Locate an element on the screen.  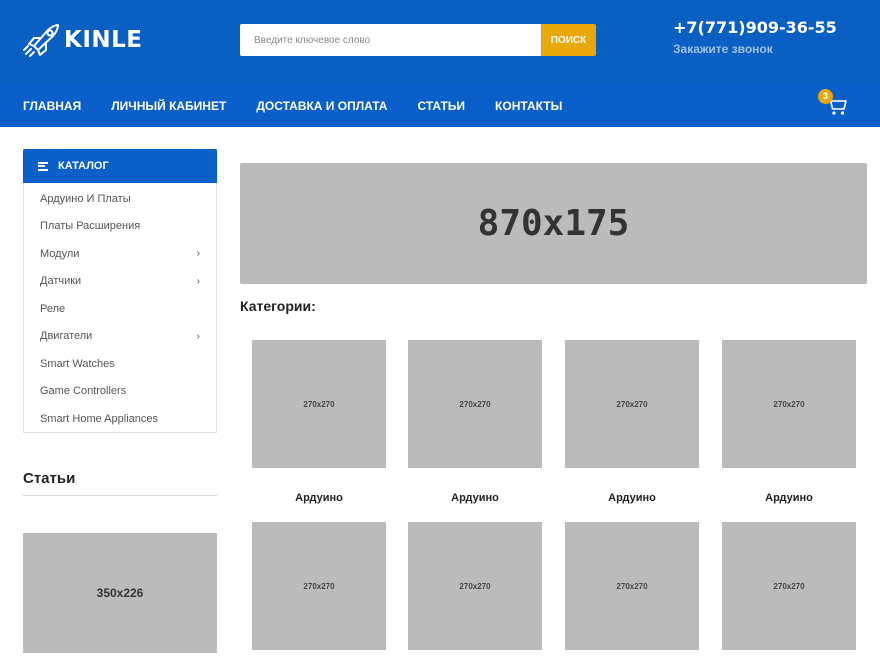
nav-item-contacts: КОНТАКТЫ is located at coordinates (528, 106).